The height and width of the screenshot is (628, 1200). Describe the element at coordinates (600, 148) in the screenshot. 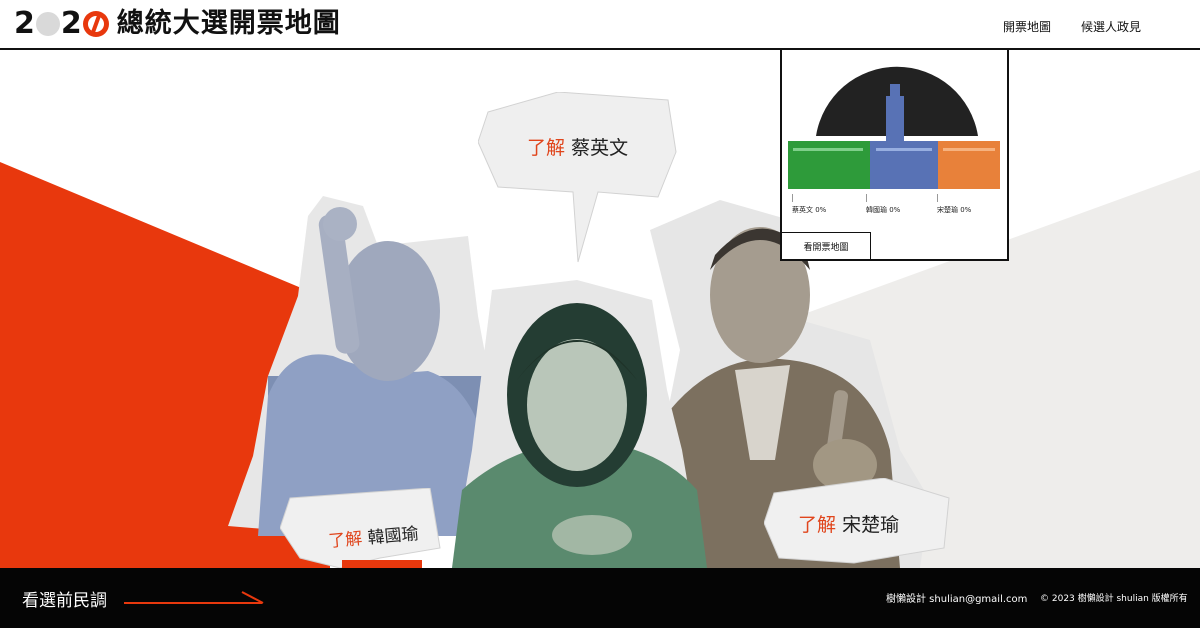

I see `tsai-bubble-name: 蔡英文` at that location.